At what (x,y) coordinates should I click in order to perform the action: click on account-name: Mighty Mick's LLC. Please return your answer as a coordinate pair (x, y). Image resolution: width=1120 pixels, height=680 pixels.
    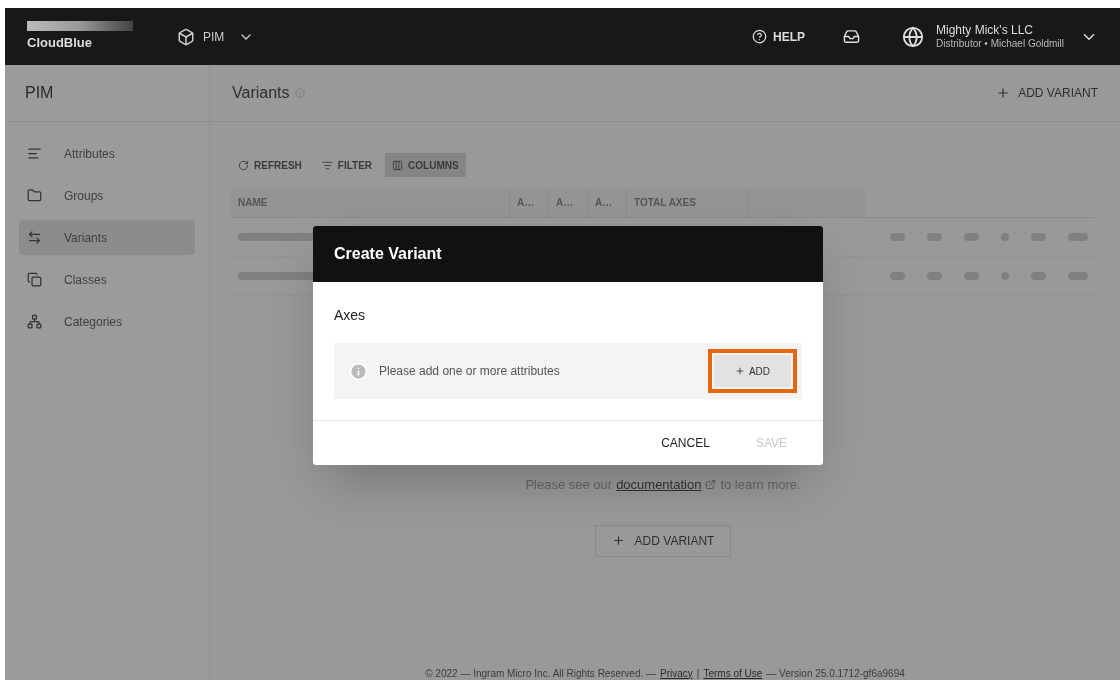
    Looking at the image, I should click on (985, 30).